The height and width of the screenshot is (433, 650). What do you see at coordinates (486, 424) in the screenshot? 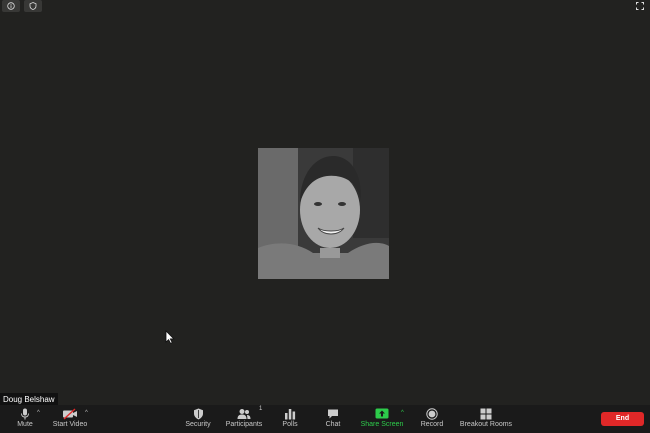
I see `breakout-rooms-label: Breakout Rooms` at bounding box center [486, 424].